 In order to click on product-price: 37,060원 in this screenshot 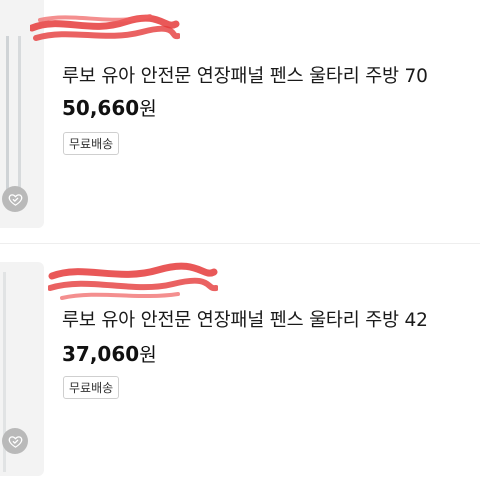, I will do `click(109, 353)`.